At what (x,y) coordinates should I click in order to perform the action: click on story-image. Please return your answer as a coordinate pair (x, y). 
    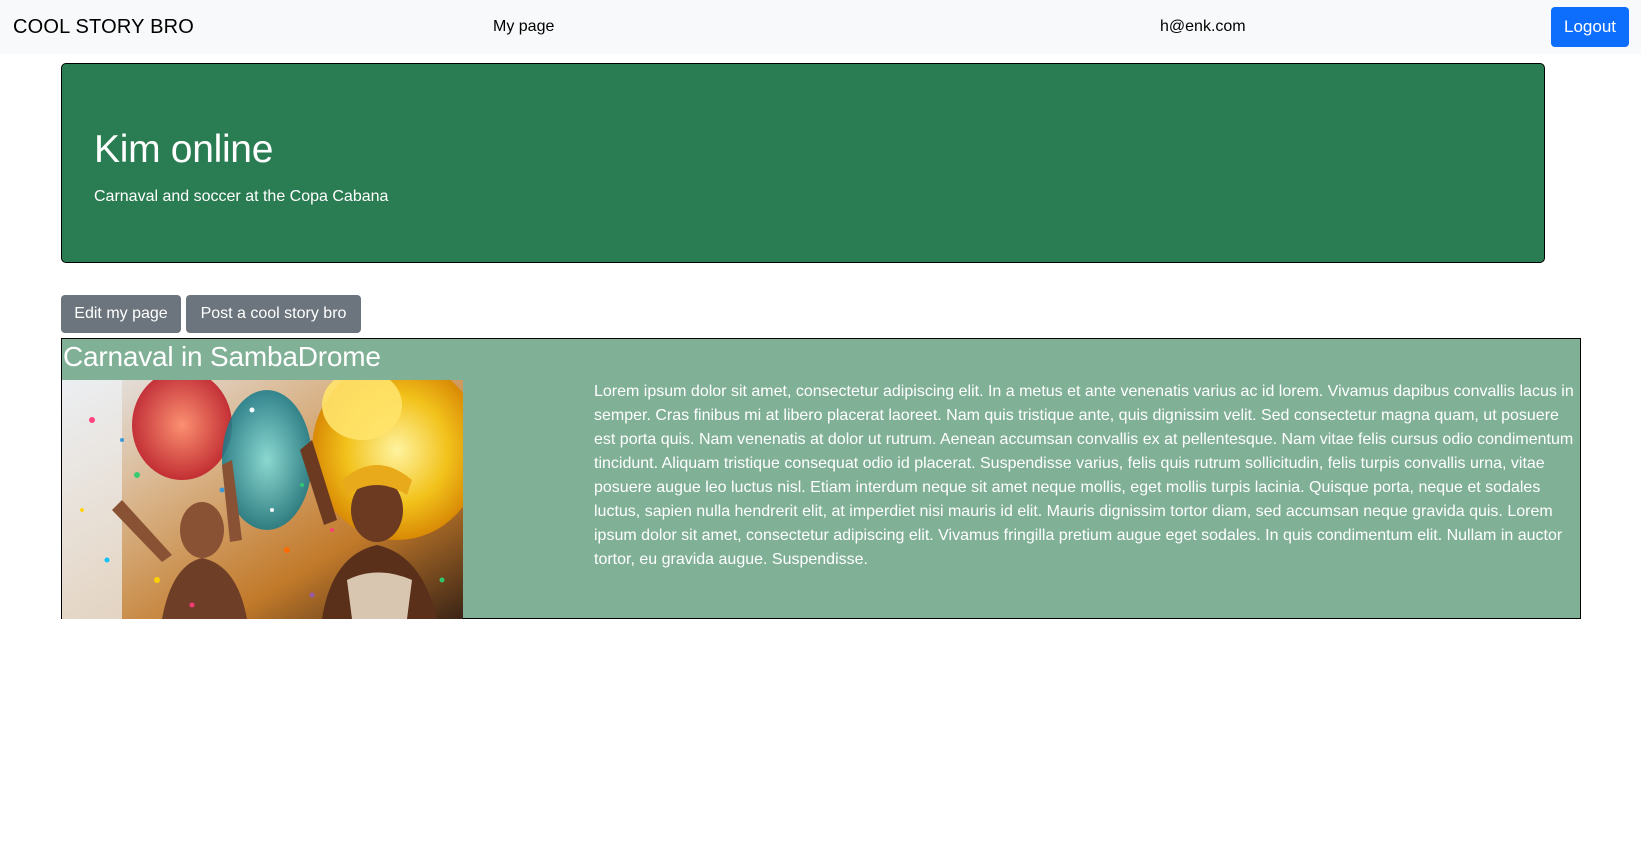
    Looking at the image, I should click on (262, 499).